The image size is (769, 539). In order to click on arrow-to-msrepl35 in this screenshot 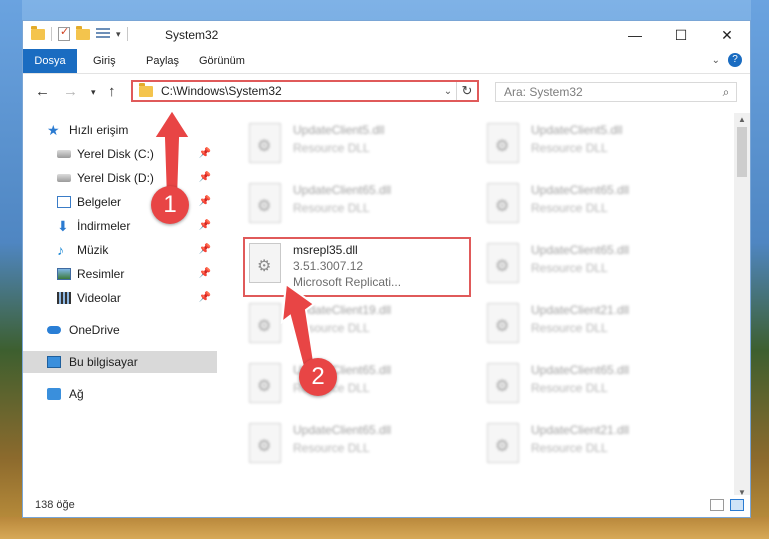, I will do `click(298, 327)`.